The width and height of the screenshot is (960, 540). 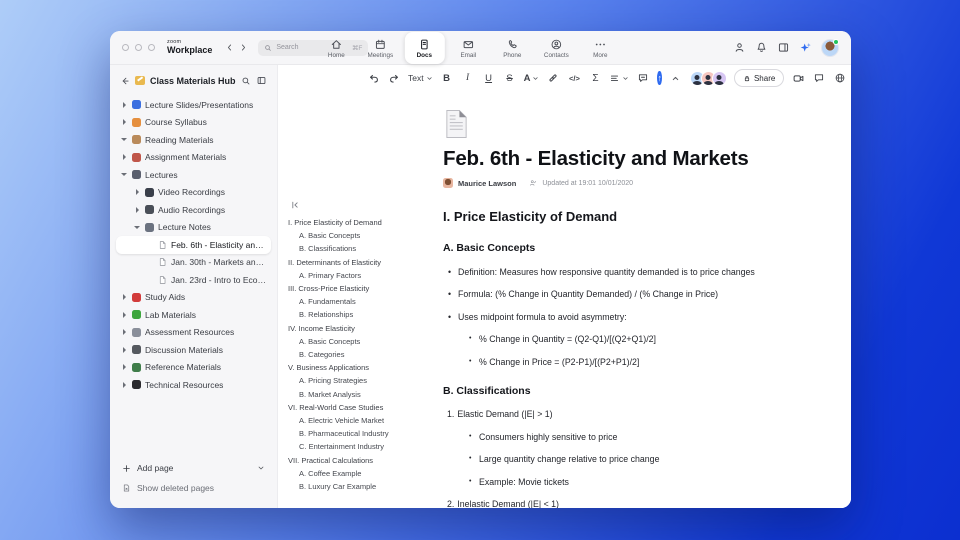 What do you see at coordinates (600, 48) in the screenshot?
I see `tab-more: More` at bounding box center [600, 48].